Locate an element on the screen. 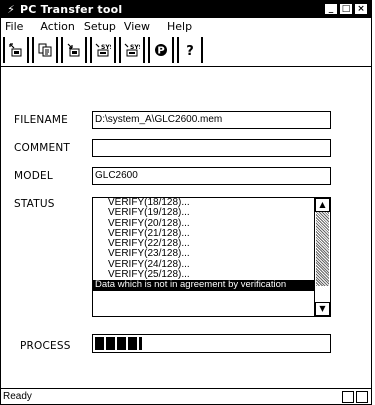 This screenshot has width=375, height=405. menu-view: View is located at coordinates (137, 26).